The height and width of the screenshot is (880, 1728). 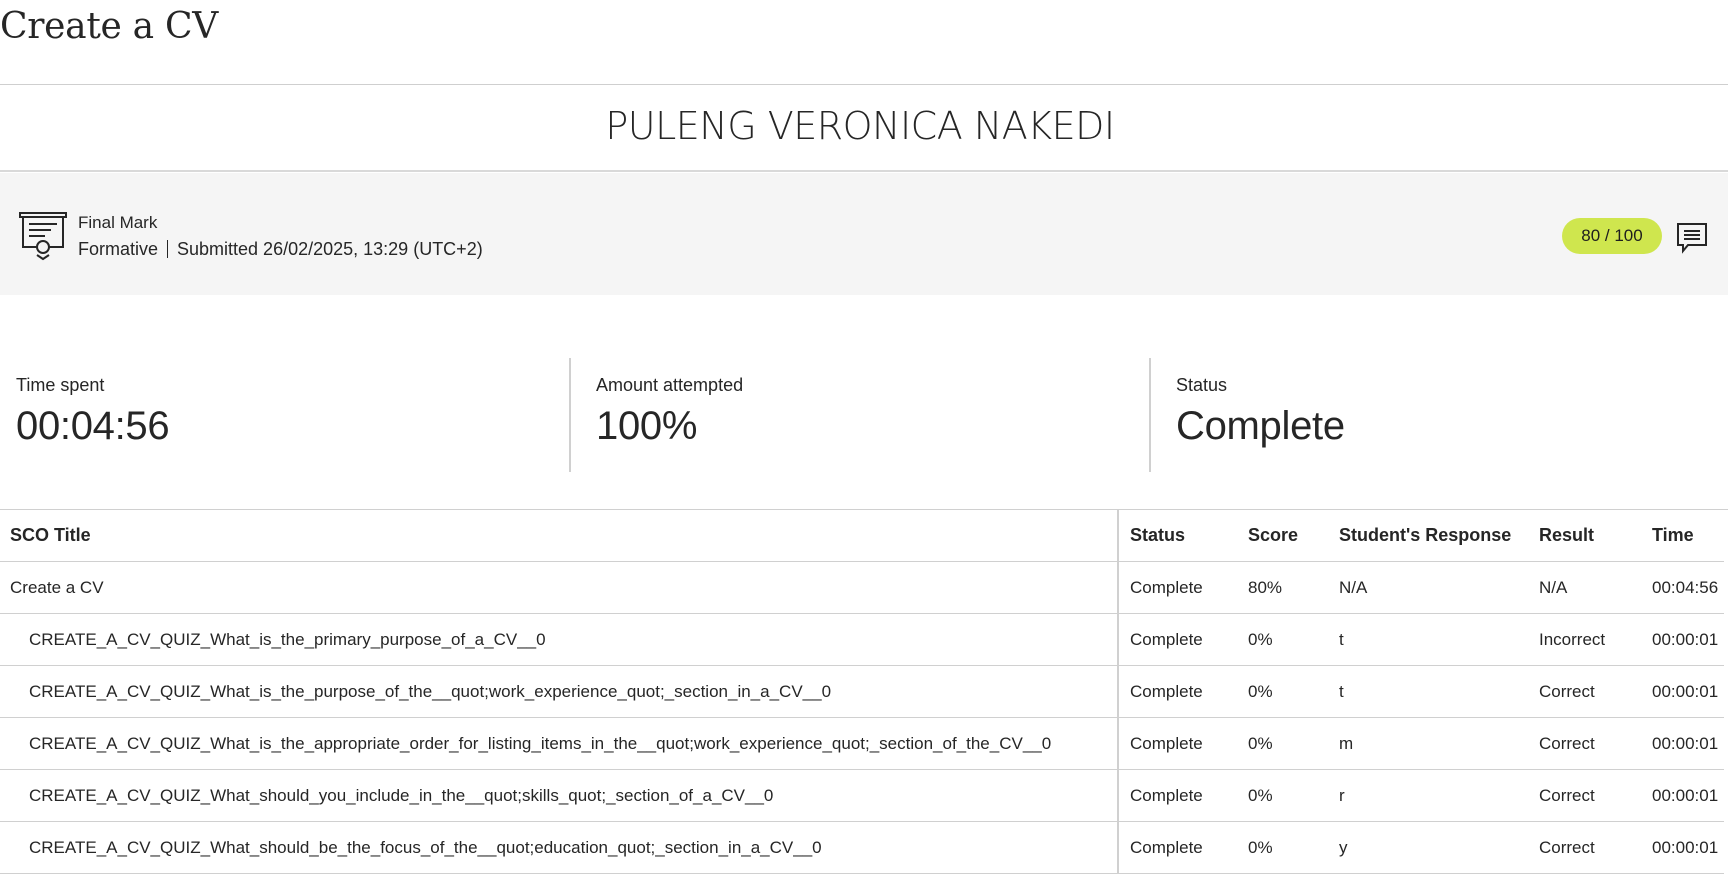 What do you see at coordinates (43, 236) in the screenshot?
I see `certificate-icon` at bounding box center [43, 236].